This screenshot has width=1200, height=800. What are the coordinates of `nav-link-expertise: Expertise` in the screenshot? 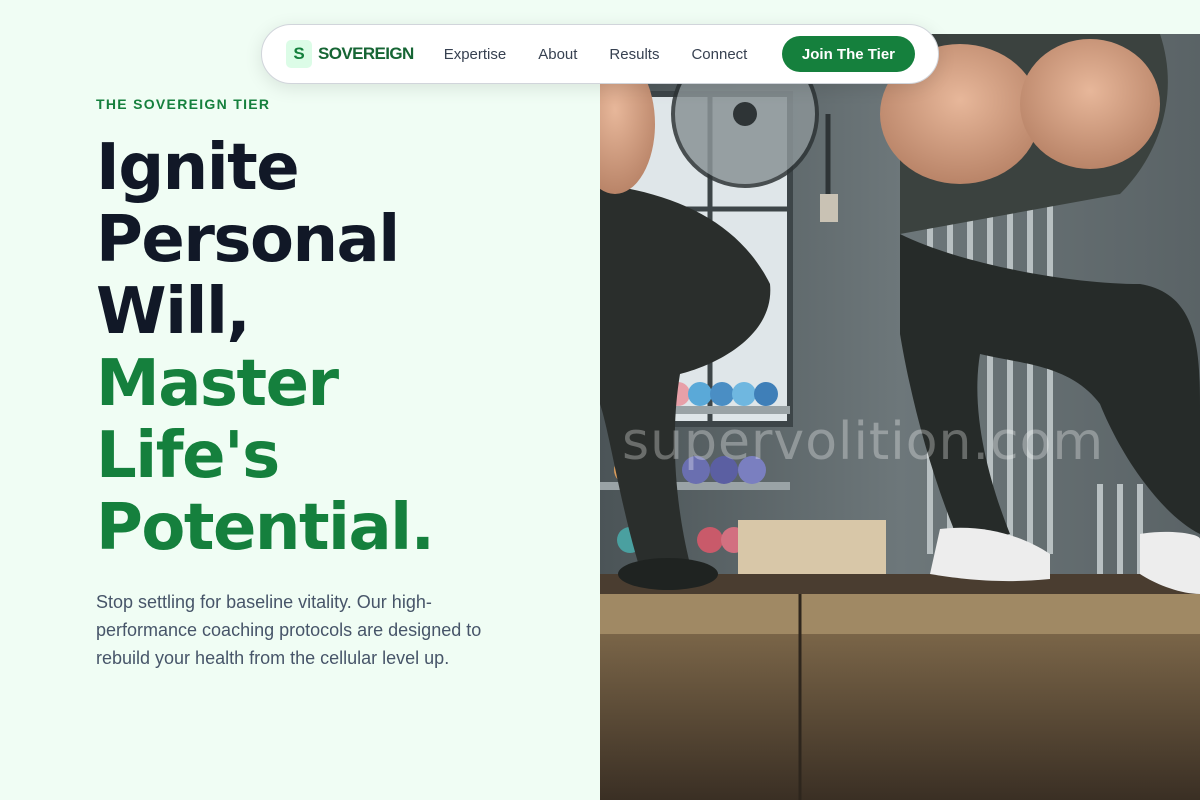 It's located at (475, 54).